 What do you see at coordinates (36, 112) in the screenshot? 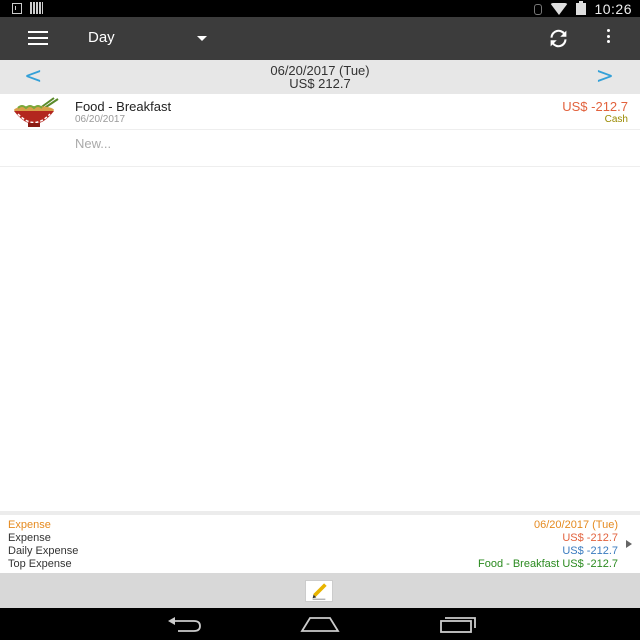
I see `noodle-bowl-icon` at bounding box center [36, 112].